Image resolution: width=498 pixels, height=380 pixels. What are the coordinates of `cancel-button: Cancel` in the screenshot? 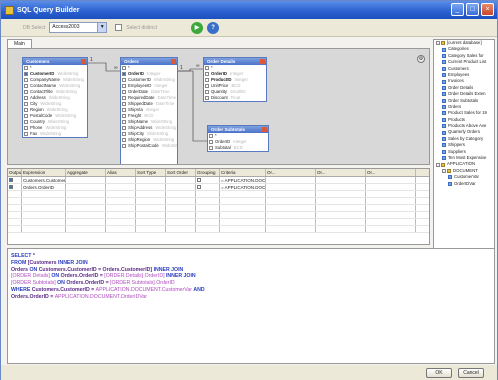 It's located at (471, 373).